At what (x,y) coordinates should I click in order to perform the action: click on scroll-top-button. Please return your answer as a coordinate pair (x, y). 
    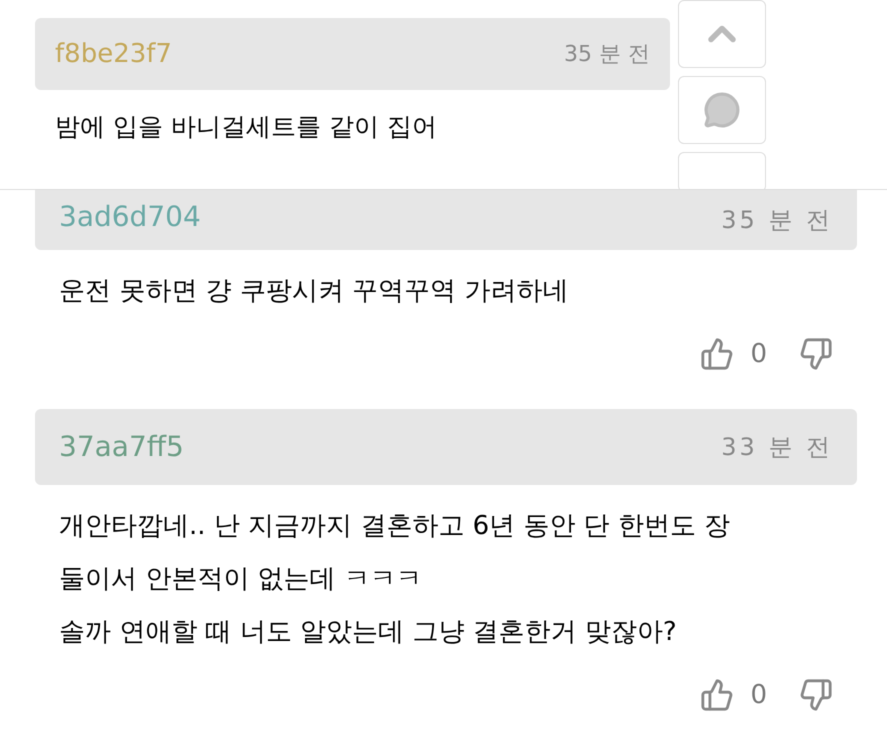
    Looking at the image, I should click on (722, 34).